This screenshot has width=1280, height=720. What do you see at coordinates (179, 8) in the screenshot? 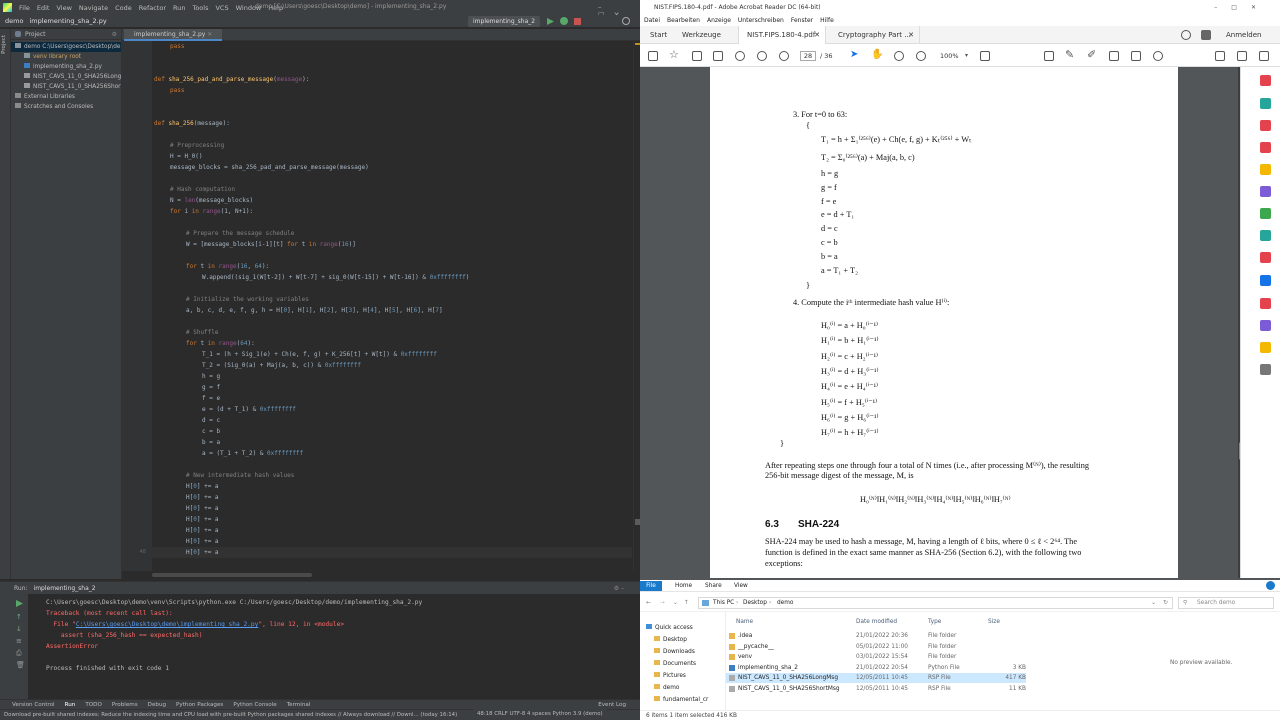
I see `menu-item-run: Run` at bounding box center [179, 8].